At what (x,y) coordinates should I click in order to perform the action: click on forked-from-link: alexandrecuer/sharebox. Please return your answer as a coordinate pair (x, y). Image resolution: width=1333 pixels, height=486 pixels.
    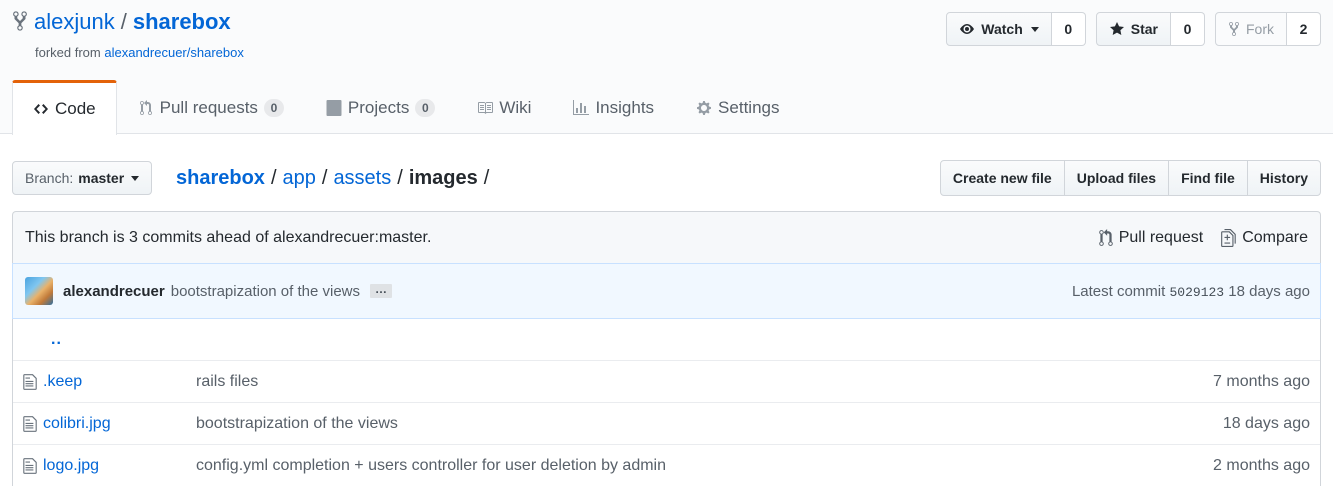
    Looking at the image, I should click on (173, 52).